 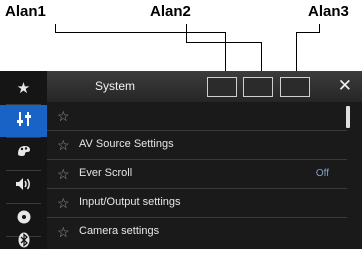 I want to click on leader-line-alan3-vertical, so click(x=319, y=28).